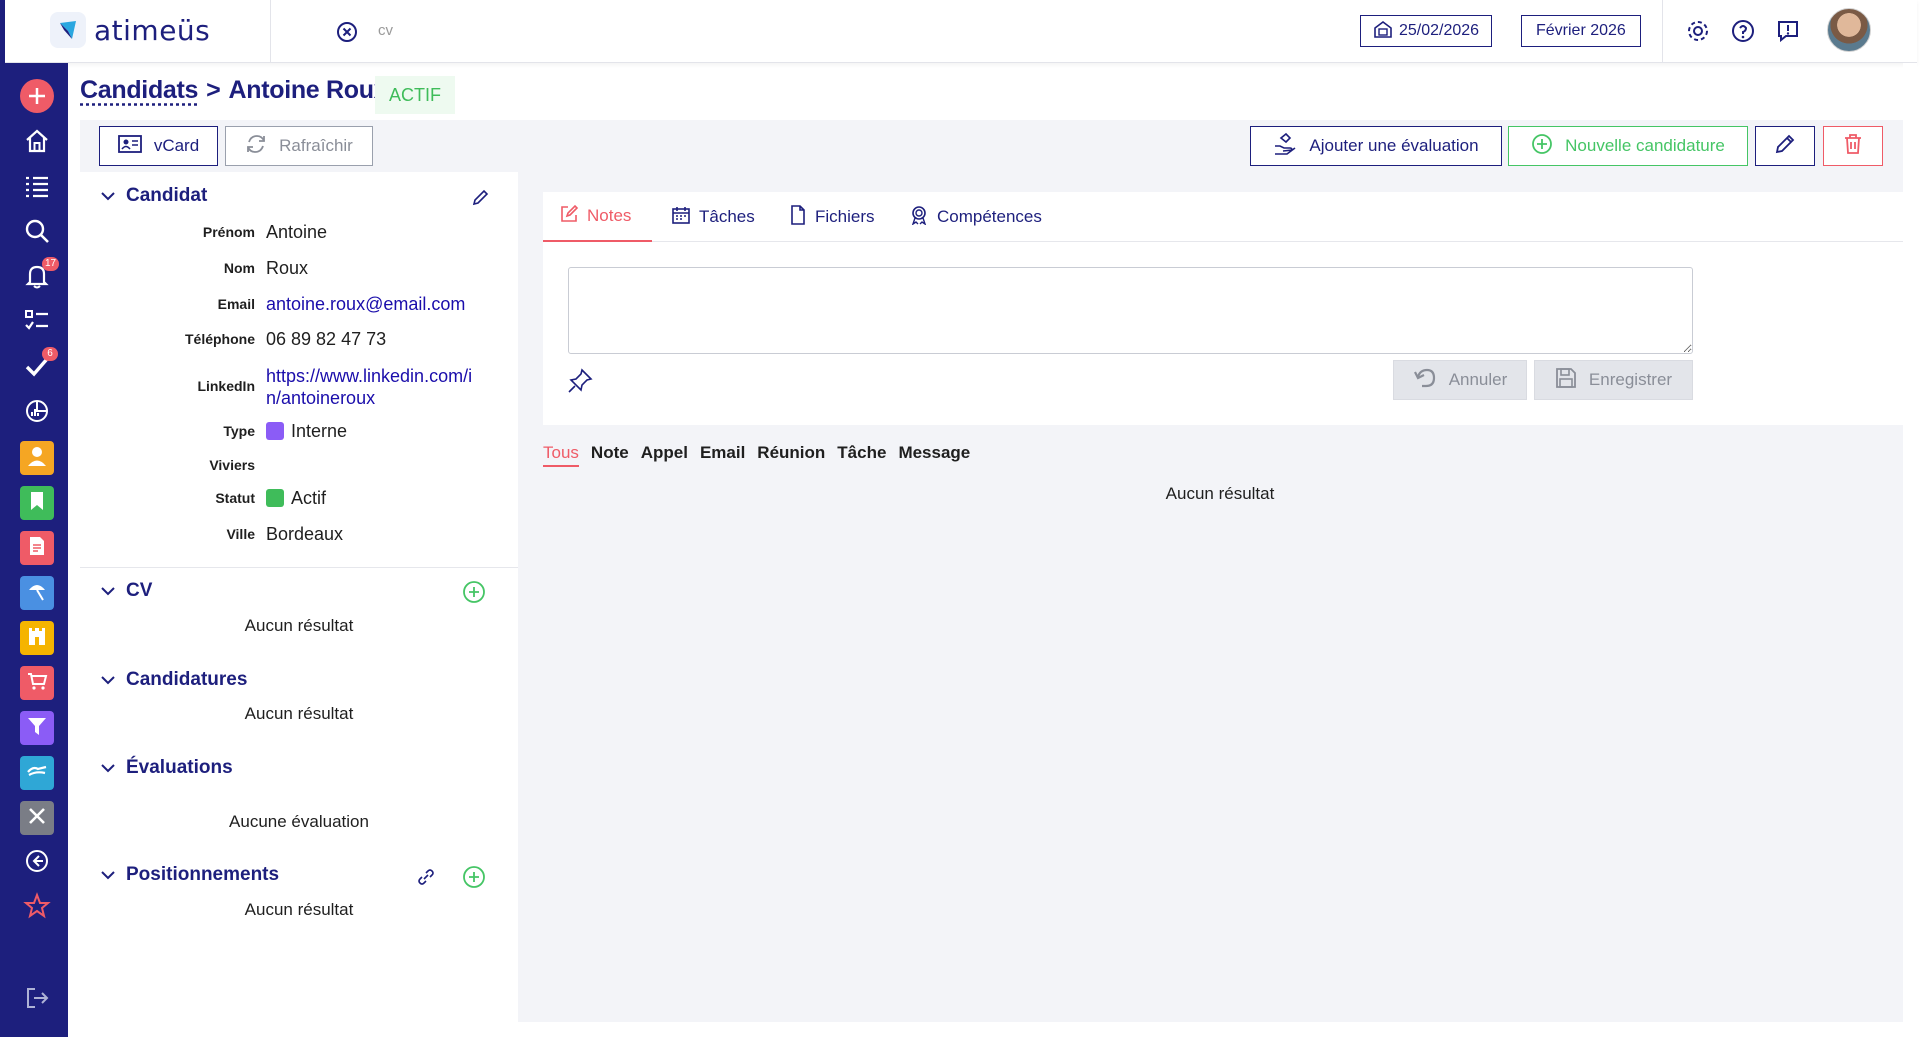  Describe the element at coordinates (1613, 380) in the screenshot. I see `save-note-button: Enregistrer` at that location.